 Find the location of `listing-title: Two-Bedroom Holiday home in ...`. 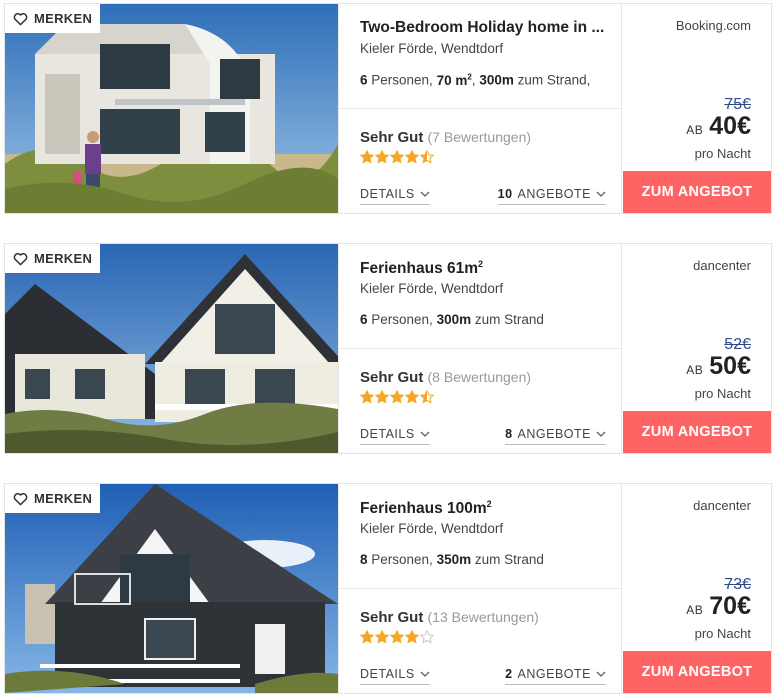

listing-title: Two-Bedroom Holiday home in ... is located at coordinates (485, 28).